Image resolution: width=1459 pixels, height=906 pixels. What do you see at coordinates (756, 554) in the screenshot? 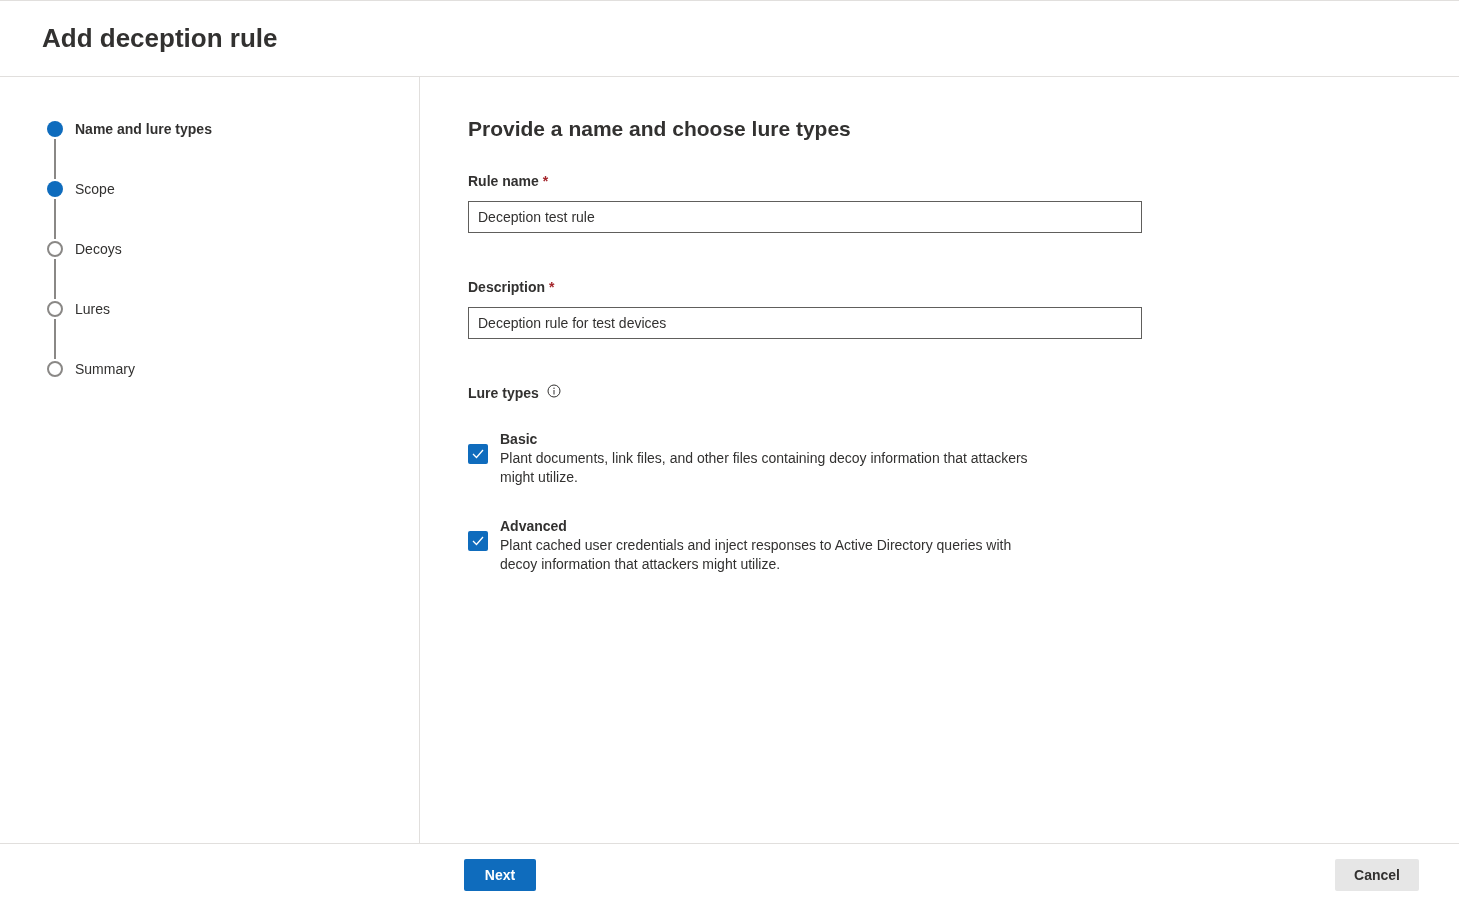
I see `option-description: Plant cached user credentials and inject responses to Active Directory queries with decoy information that attackers might utilize.` at bounding box center [756, 554].